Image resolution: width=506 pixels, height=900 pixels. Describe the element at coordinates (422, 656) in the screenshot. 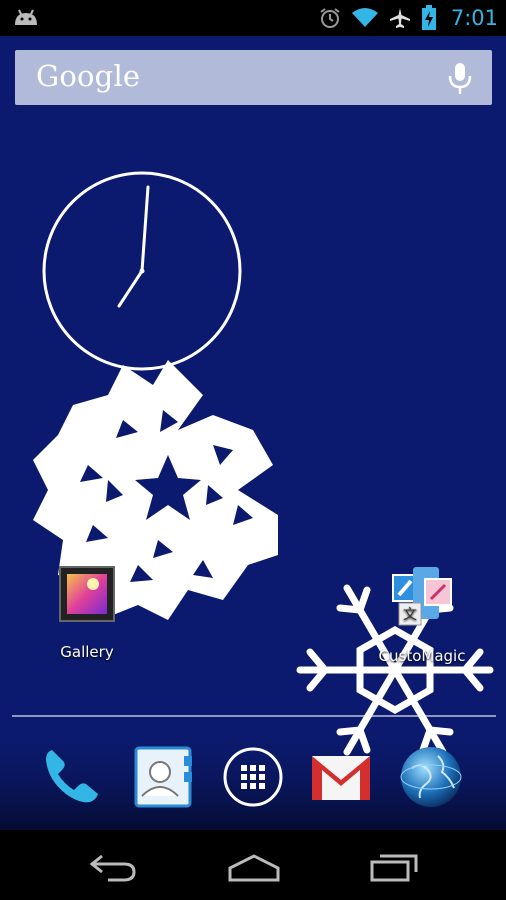

I see `app-label-customagic: CustoMagic` at that location.